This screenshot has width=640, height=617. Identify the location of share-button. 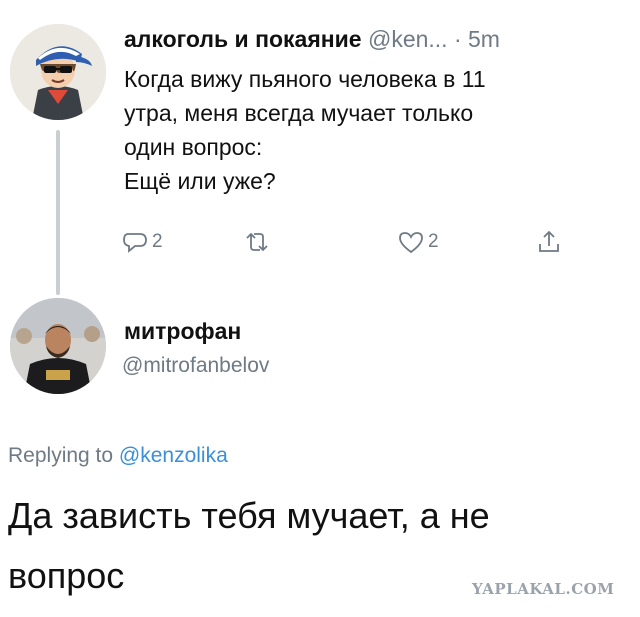
(549, 242).